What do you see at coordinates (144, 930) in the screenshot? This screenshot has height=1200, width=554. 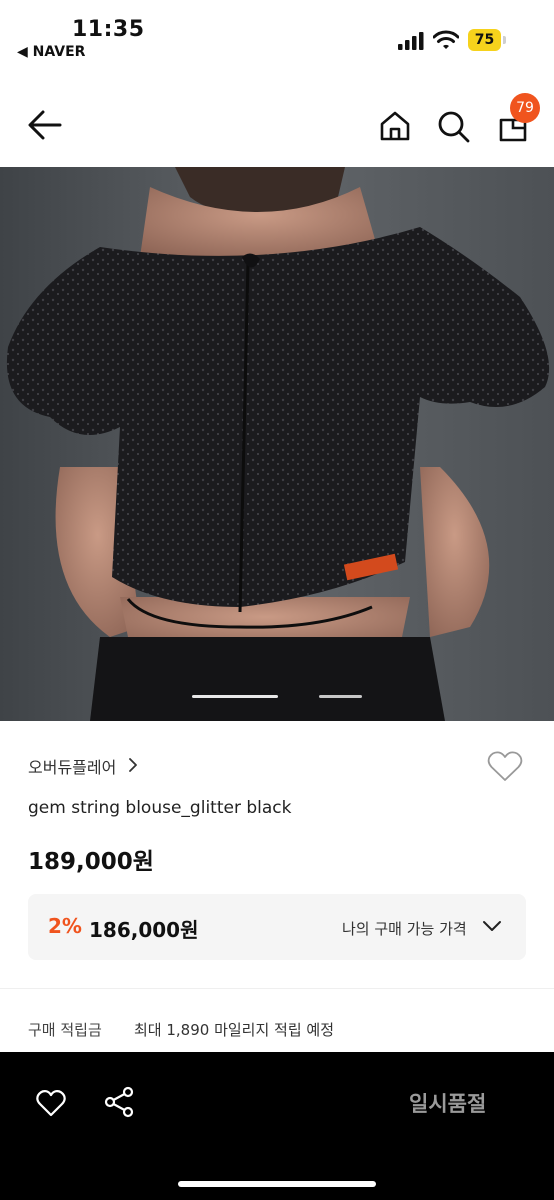 I see `discount-price: 186,000원` at bounding box center [144, 930].